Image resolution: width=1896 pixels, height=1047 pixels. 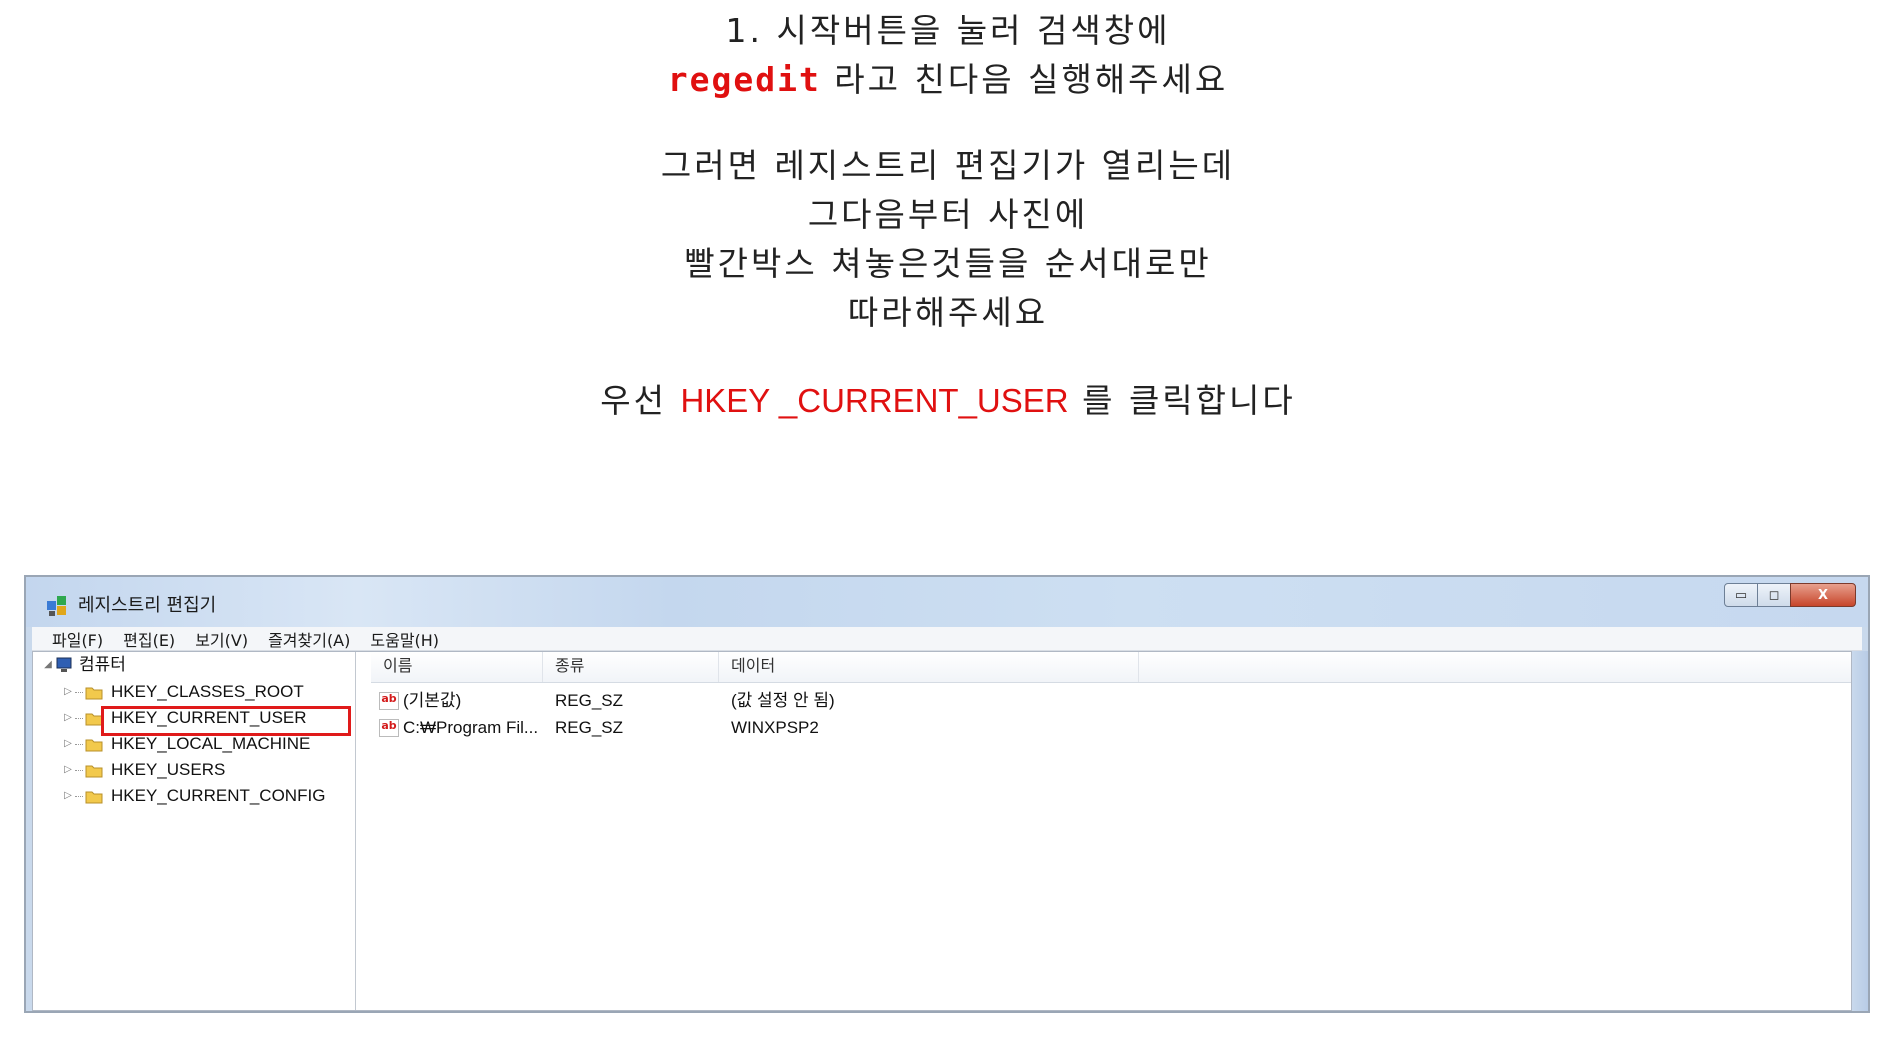 I want to click on para2-line2: 그다음부터 사진에, so click(x=948, y=214).